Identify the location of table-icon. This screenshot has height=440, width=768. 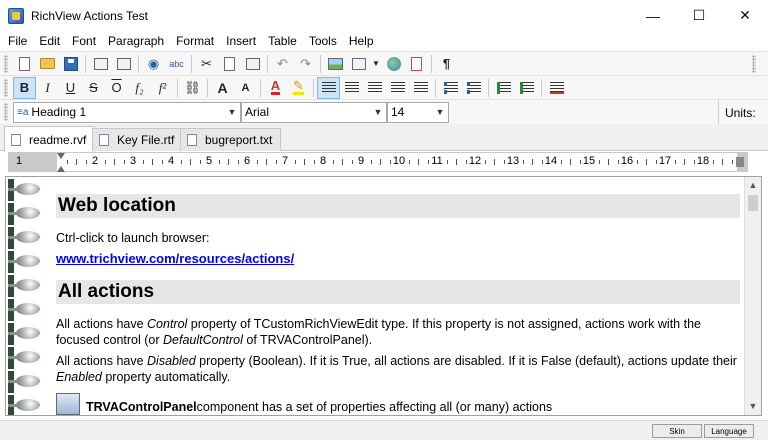
(358, 63).